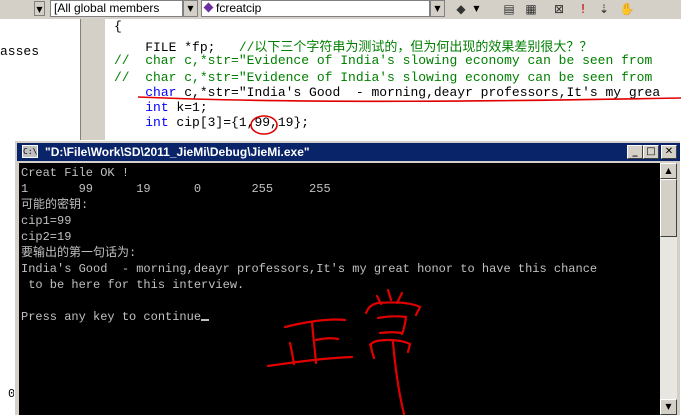 Image resolution: width=681 pixels, height=416 pixels. I want to click on wizard-action-icon: ◆, so click(461, 9).